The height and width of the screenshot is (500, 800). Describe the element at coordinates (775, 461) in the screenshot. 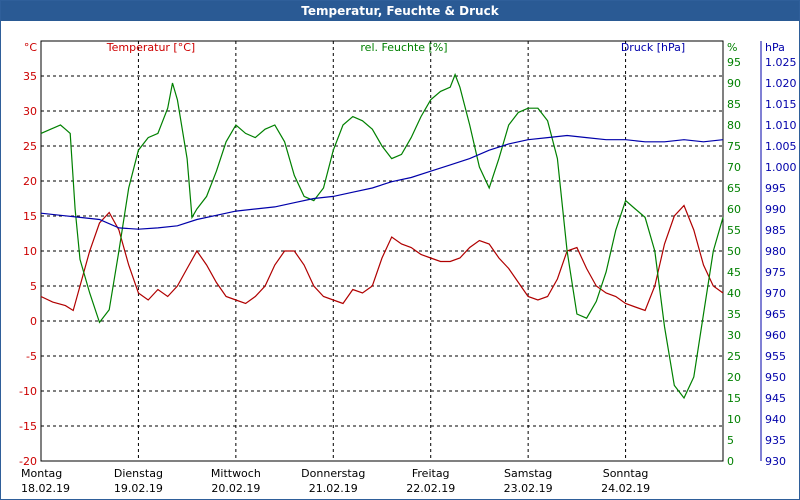

I see `y-right-pressure-tick-label: 930` at that location.